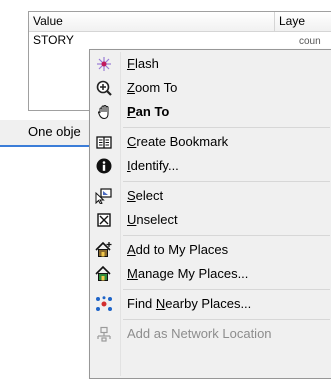 The height and width of the screenshot is (379, 331). I want to click on menu-item-label: Pan To, so click(148, 111).